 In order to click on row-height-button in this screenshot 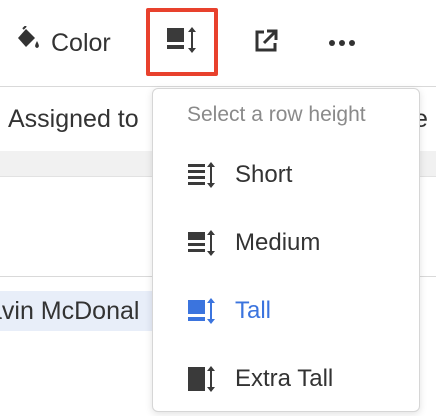, I will do `click(182, 42)`.